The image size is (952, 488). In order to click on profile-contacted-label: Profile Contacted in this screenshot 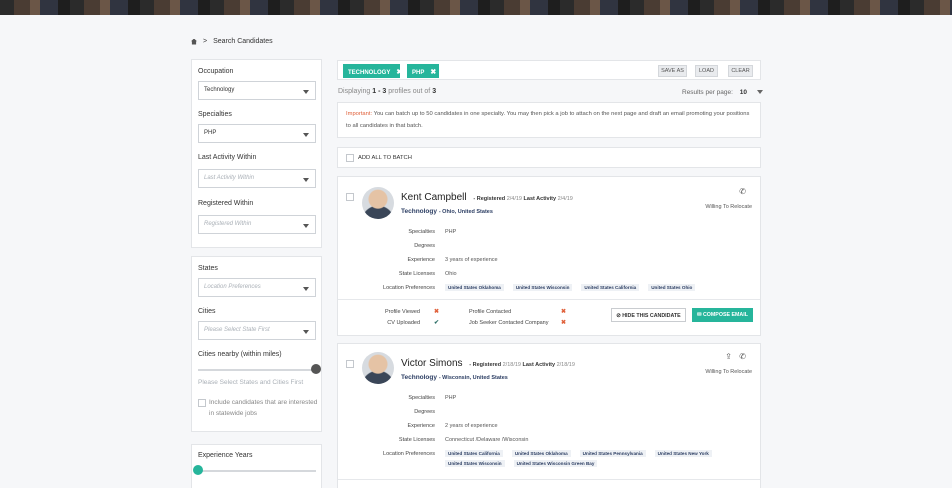, I will do `click(490, 312)`.